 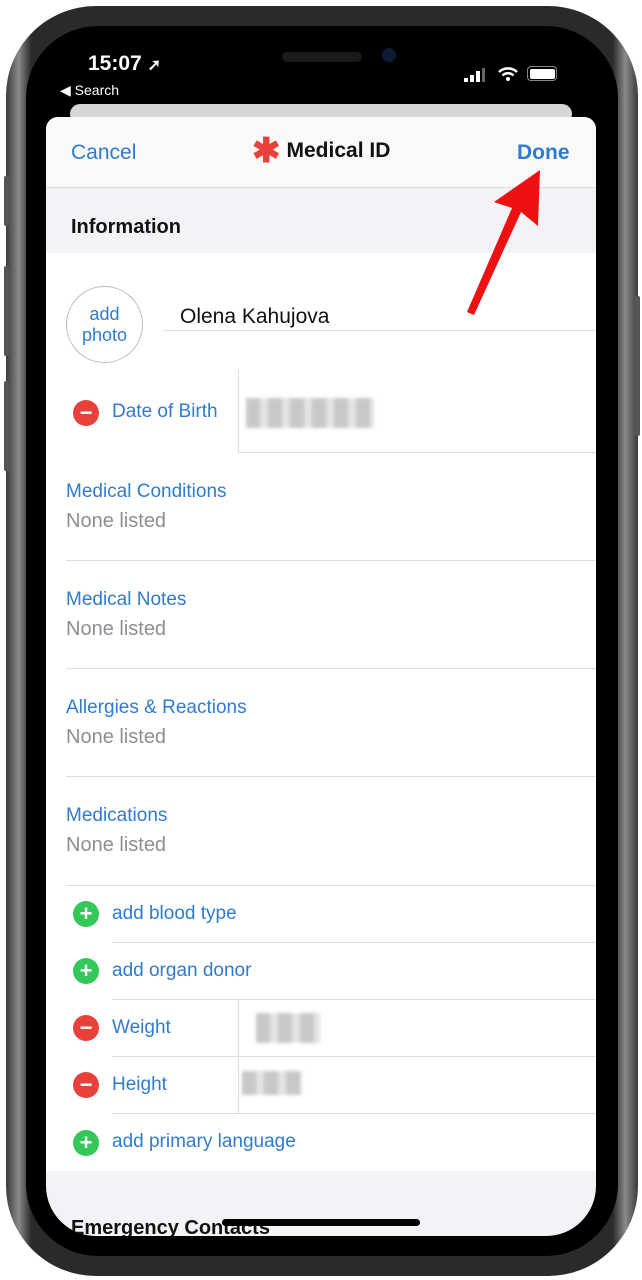 I want to click on annotation-arrow-icon, so click(x=503, y=242).